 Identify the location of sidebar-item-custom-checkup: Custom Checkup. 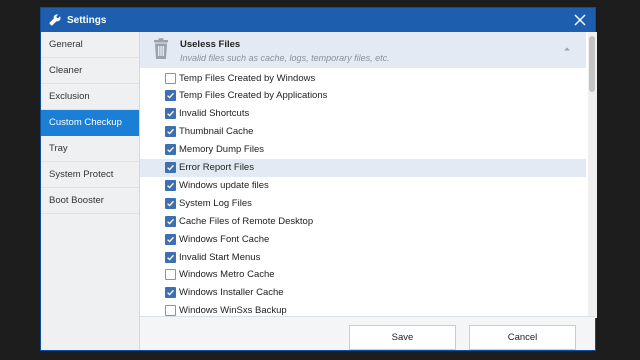
(90, 123).